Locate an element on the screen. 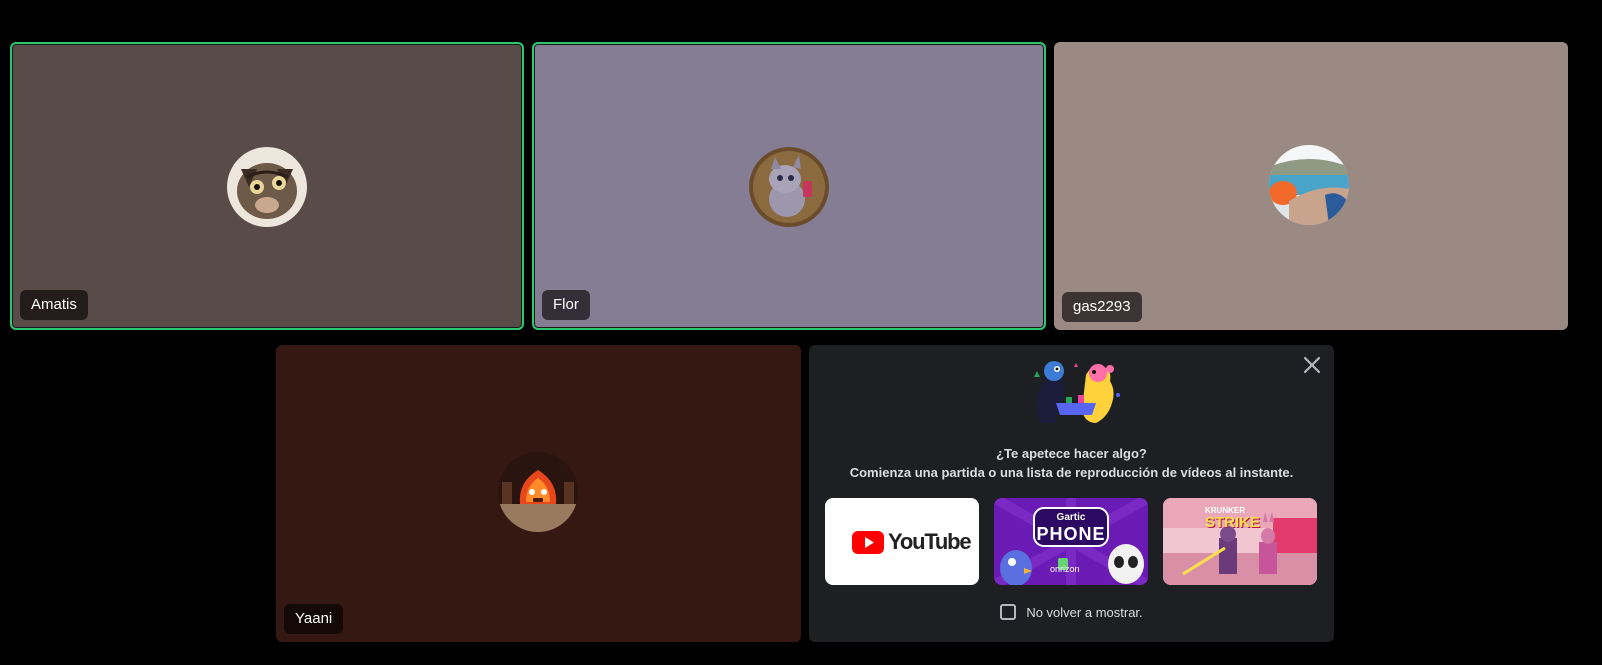 This screenshot has height=665, width=1602. participant-tile-yaani: Yaani is located at coordinates (538, 493).